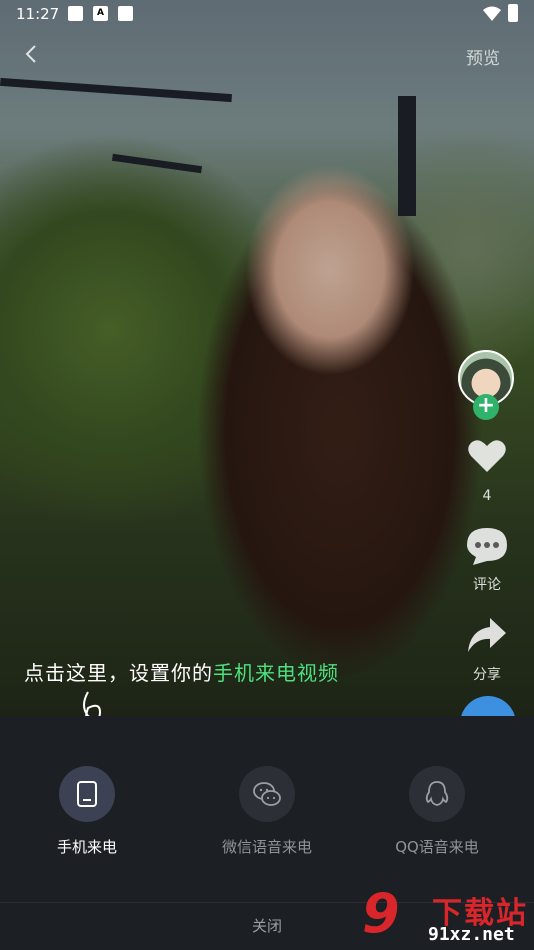  I want to click on phone-icon, so click(87, 794).